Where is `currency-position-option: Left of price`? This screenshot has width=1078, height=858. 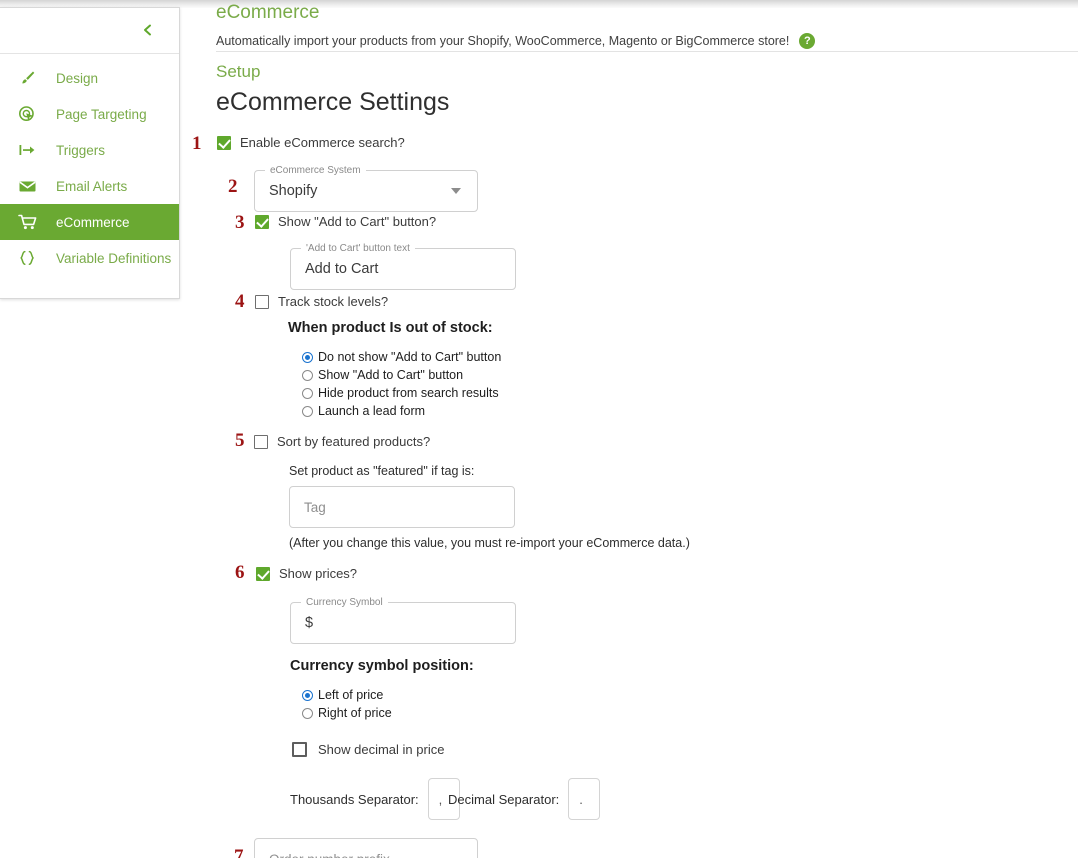 currency-position-option: Left of price is located at coordinates (342, 695).